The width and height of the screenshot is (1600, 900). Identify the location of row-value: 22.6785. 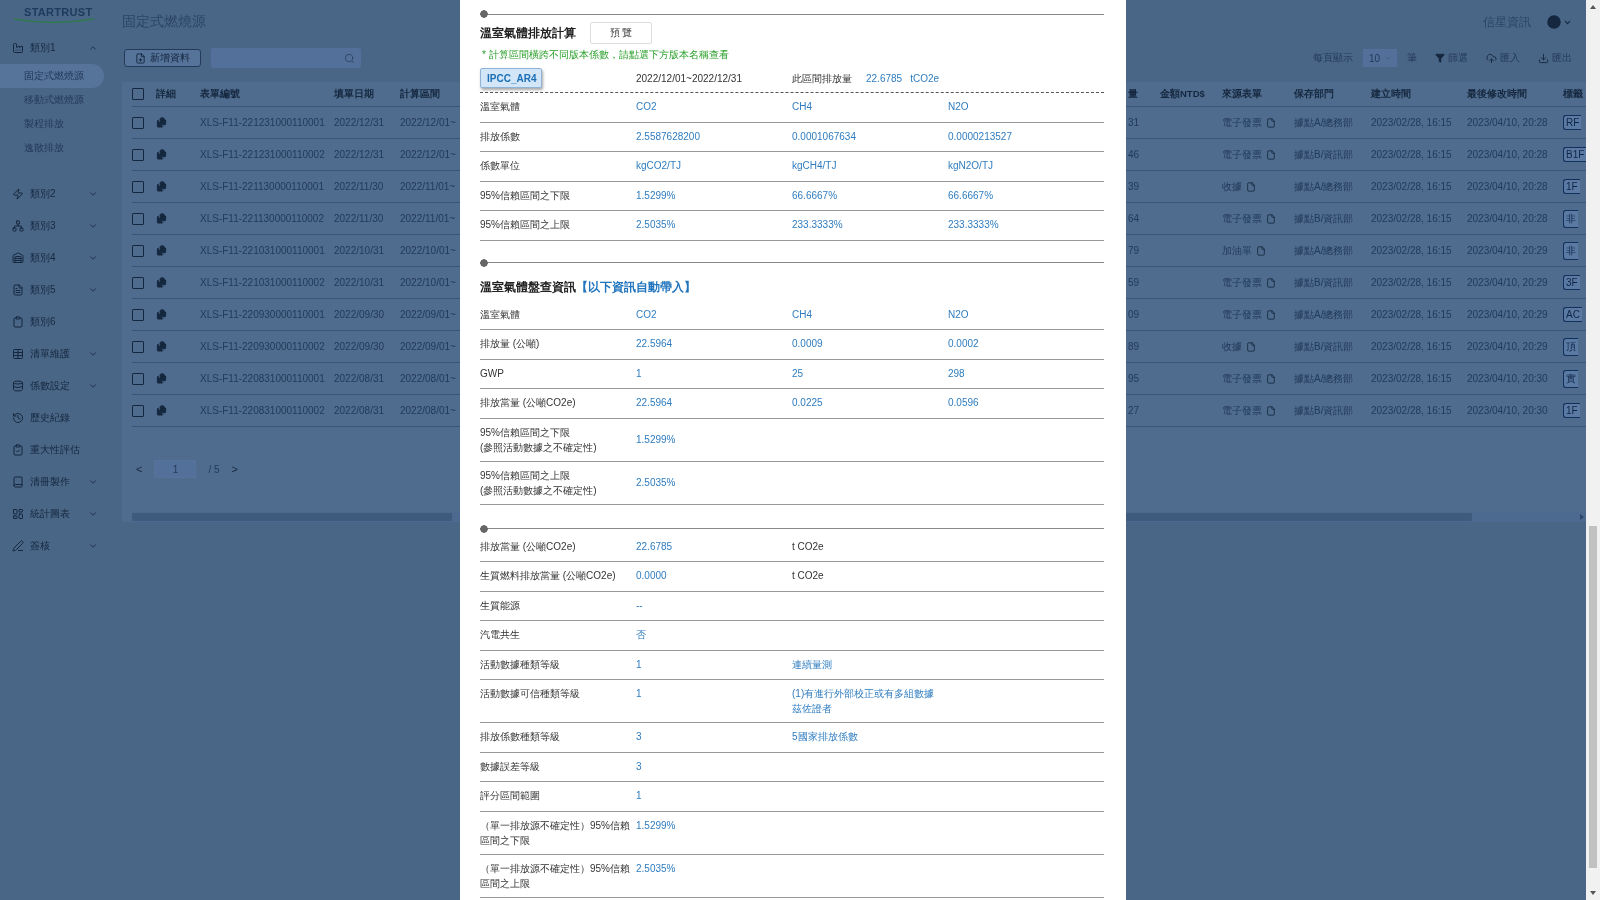
(654, 546).